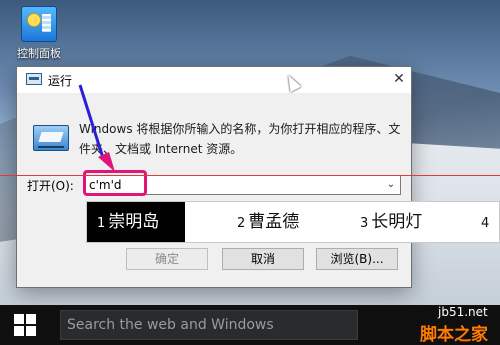 The height and width of the screenshot is (345, 500). What do you see at coordinates (170, 325) in the screenshot?
I see `search-placeholder: Search the web and Windows` at bounding box center [170, 325].